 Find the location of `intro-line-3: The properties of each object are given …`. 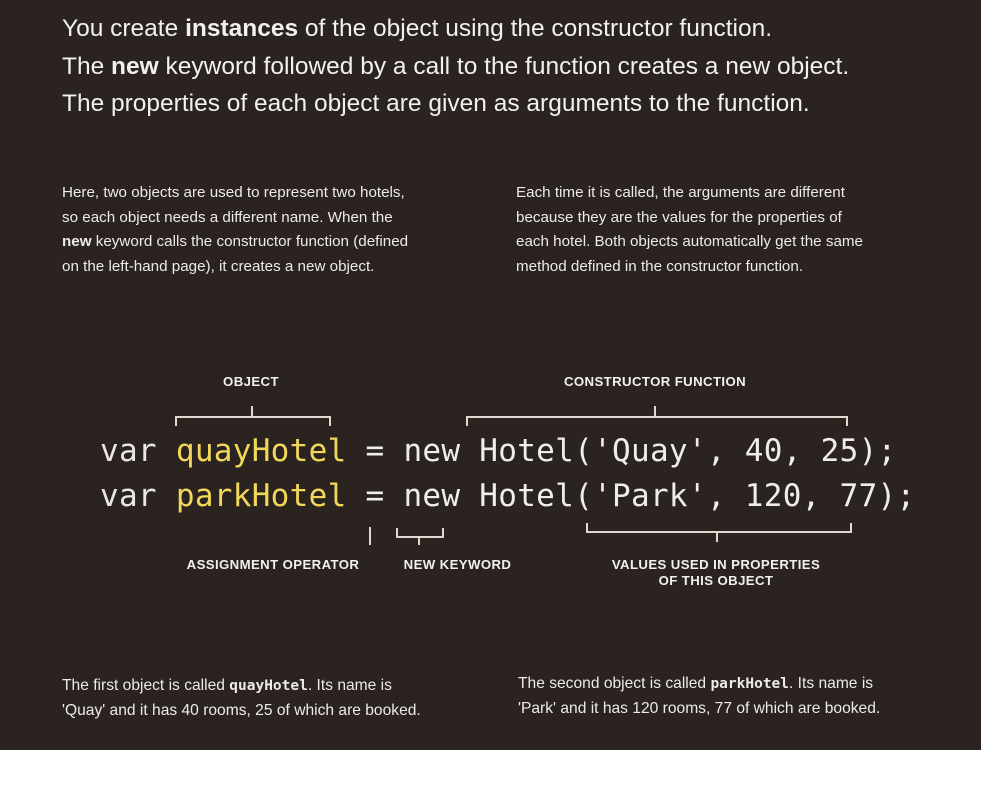

intro-line-3: The properties of each object are given … is located at coordinates (436, 103).